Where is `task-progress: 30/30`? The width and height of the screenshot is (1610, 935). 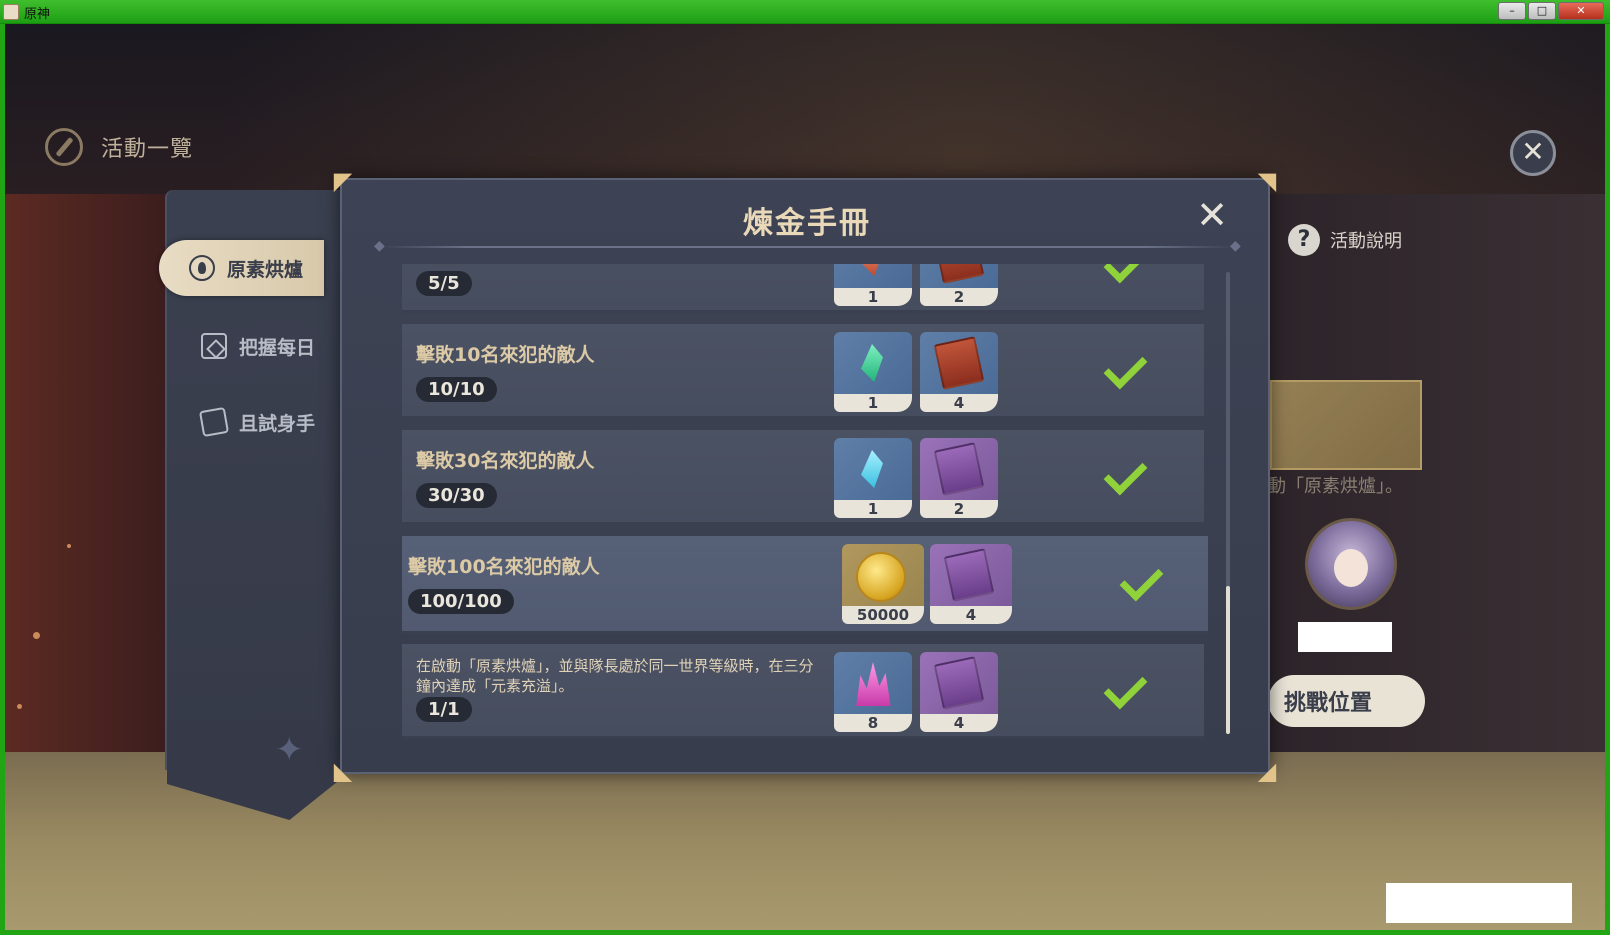 task-progress: 30/30 is located at coordinates (456, 495).